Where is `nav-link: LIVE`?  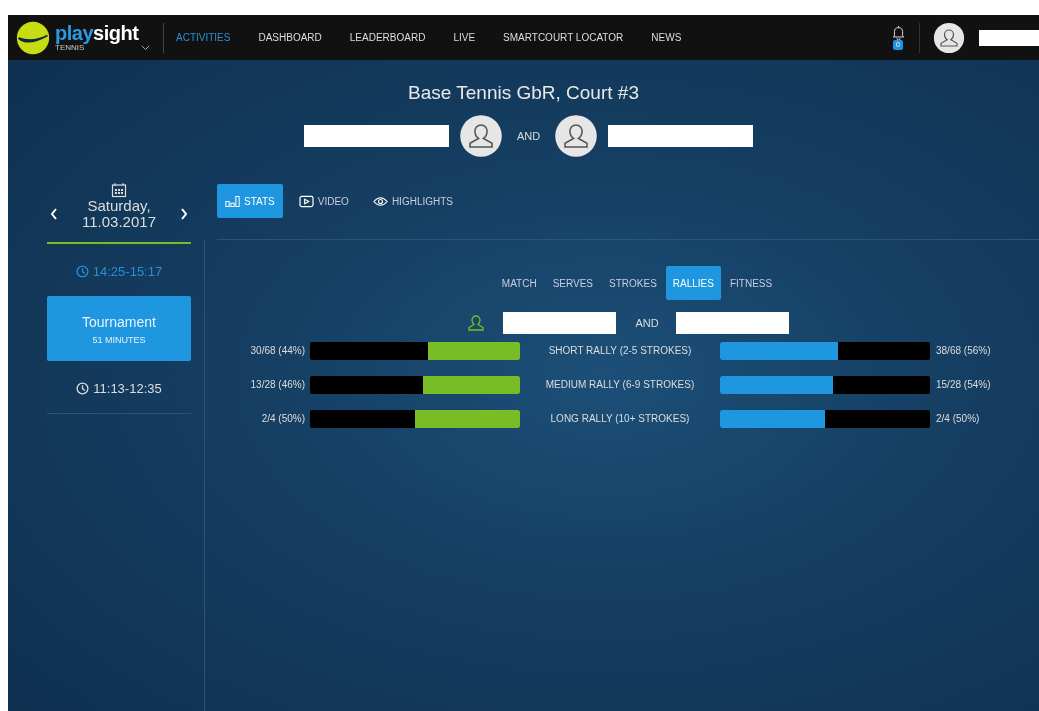 nav-link: LIVE is located at coordinates (464, 37).